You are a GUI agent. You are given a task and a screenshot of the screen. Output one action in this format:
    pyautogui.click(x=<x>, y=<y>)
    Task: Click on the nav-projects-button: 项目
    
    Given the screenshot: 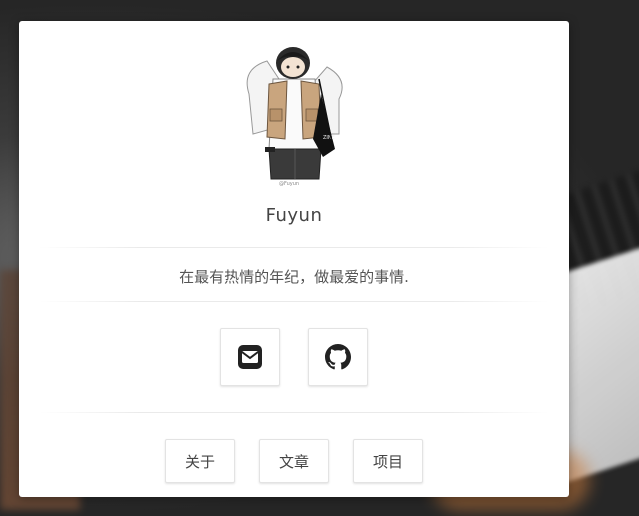 What is the action you would take?
    pyautogui.click(x=388, y=461)
    